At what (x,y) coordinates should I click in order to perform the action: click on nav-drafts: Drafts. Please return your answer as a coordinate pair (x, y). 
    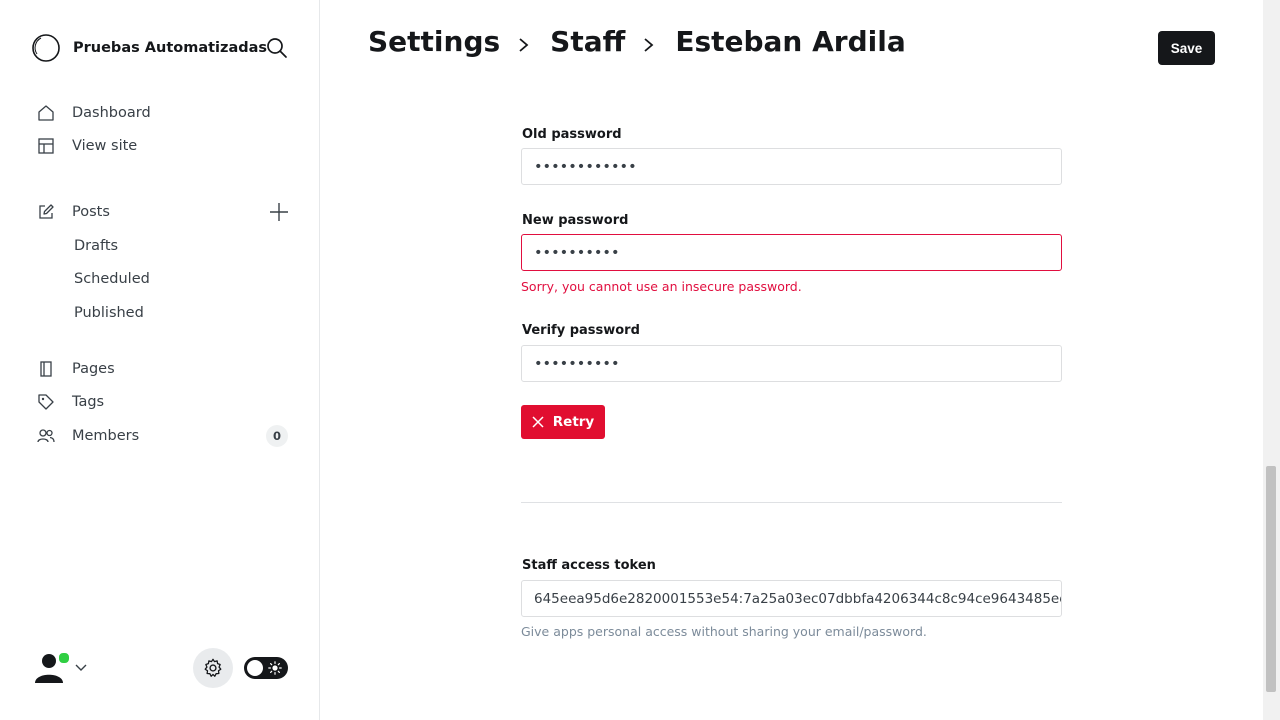
    Looking at the image, I should click on (96, 246).